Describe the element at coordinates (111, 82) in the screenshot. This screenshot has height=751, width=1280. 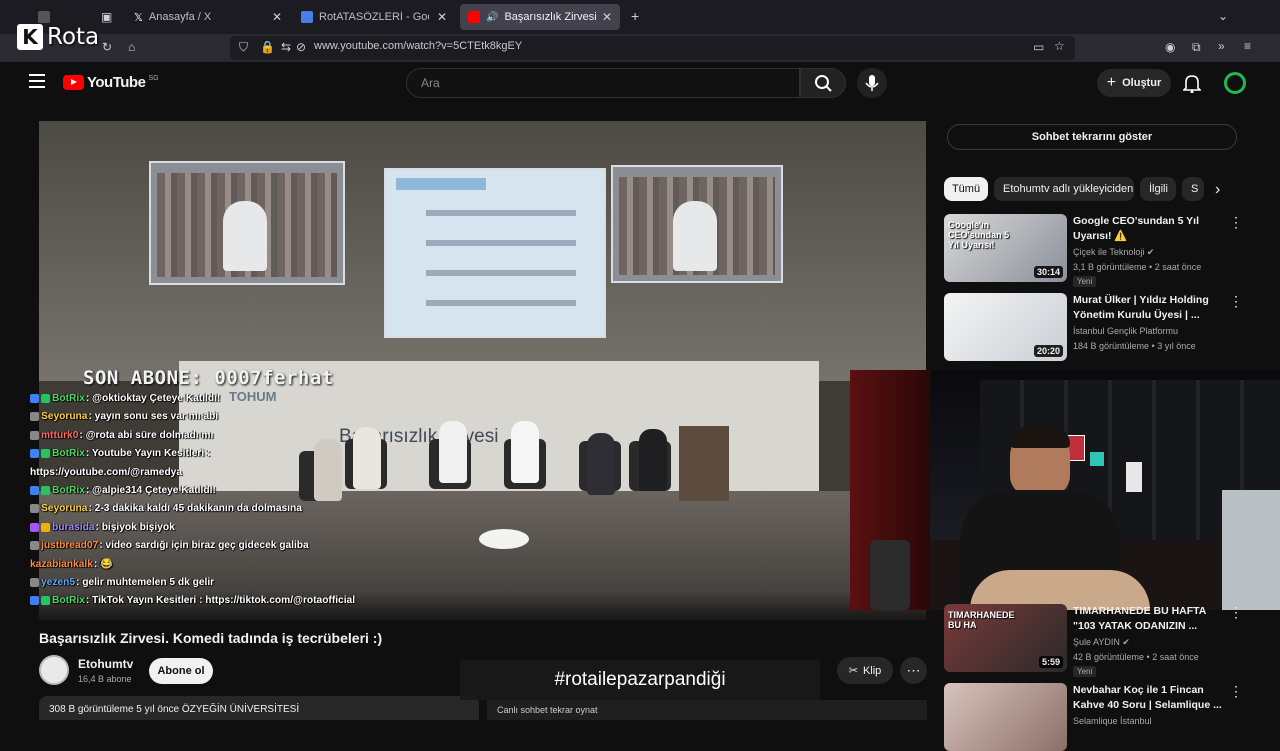
I see `youtube-logo: YouTube SG` at that location.